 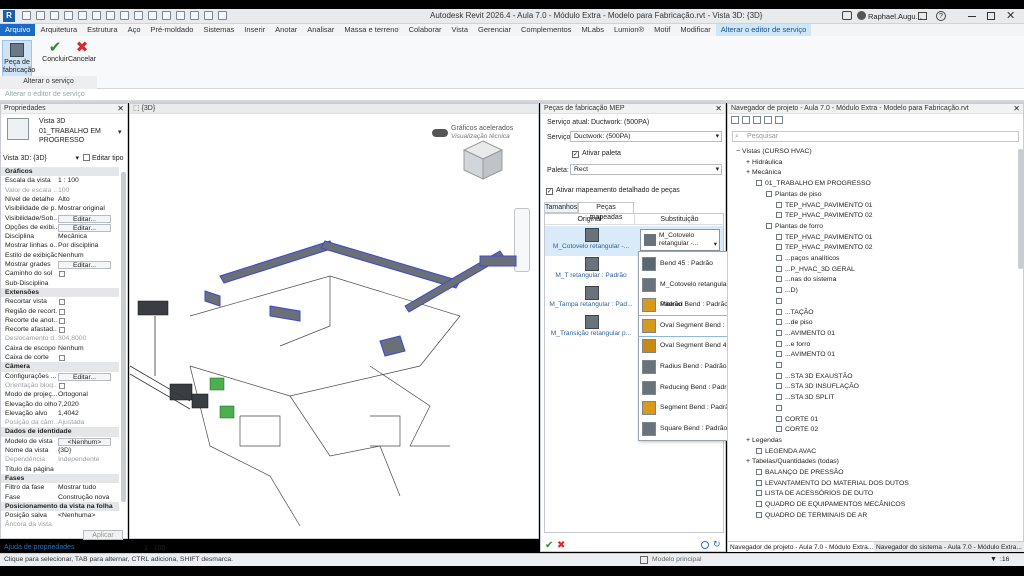 What do you see at coordinates (1010, 15) in the screenshot?
I see `close-button: ✕` at bounding box center [1010, 15].